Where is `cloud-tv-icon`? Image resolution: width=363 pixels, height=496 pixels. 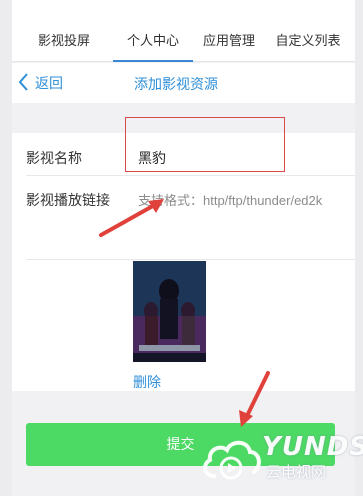
cloud-tv-icon is located at coordinates (232, 460).